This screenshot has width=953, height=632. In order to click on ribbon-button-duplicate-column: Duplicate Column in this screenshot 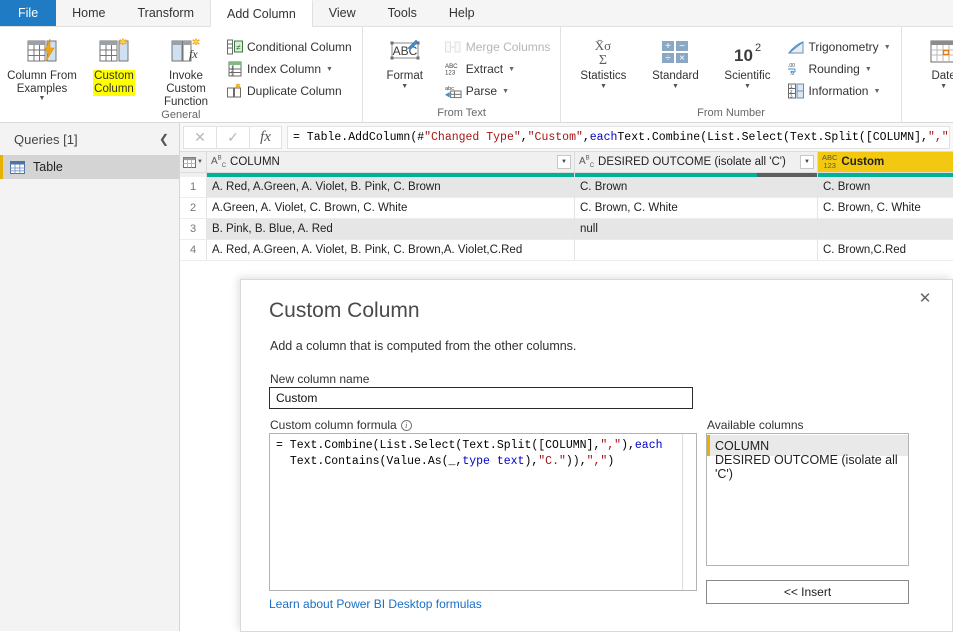, I will do `click(289, 91)`.